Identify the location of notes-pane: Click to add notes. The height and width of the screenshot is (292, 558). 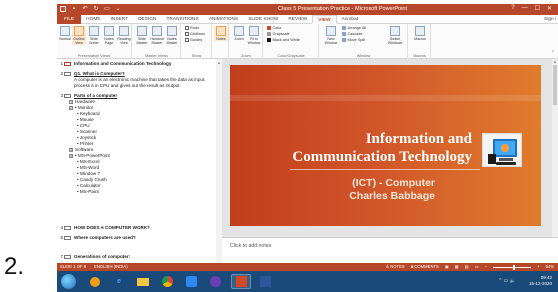
(390, 250).